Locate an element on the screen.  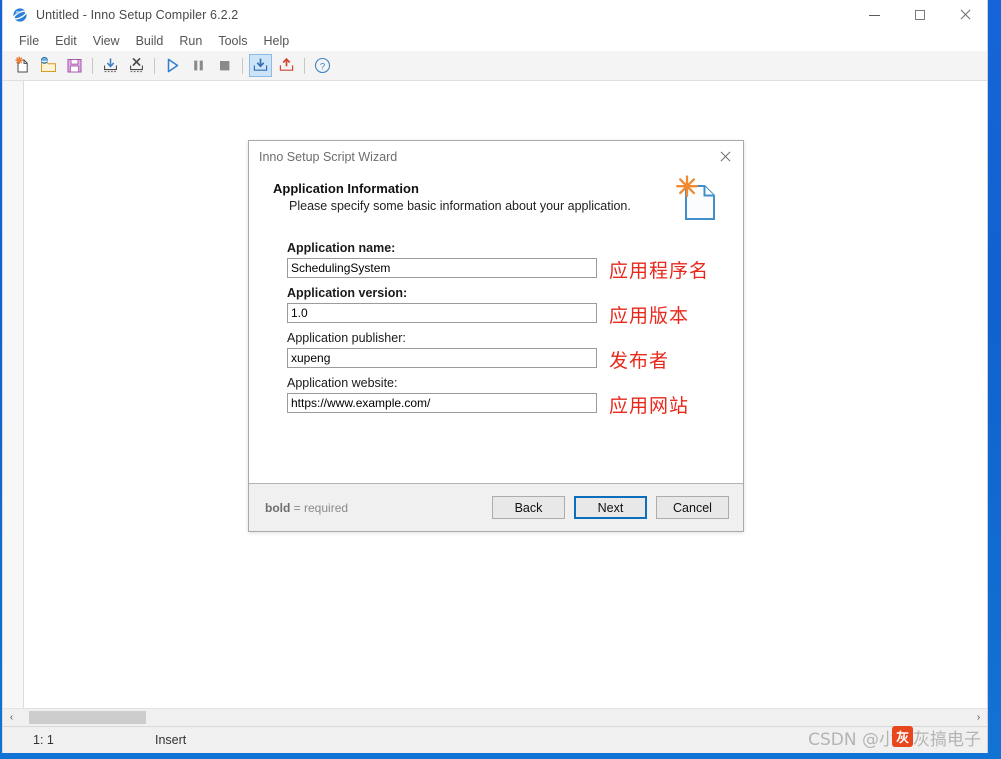
pause-icon is located at coordinates (198, 65).